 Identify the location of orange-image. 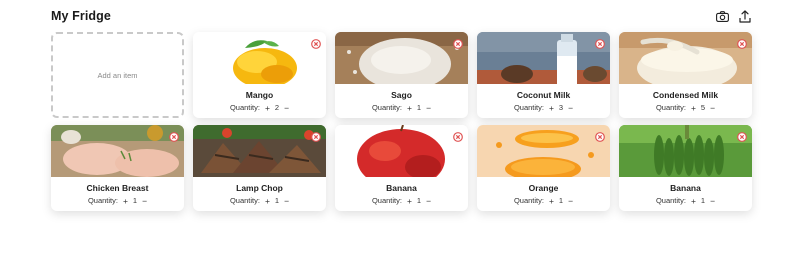
(543, 151).